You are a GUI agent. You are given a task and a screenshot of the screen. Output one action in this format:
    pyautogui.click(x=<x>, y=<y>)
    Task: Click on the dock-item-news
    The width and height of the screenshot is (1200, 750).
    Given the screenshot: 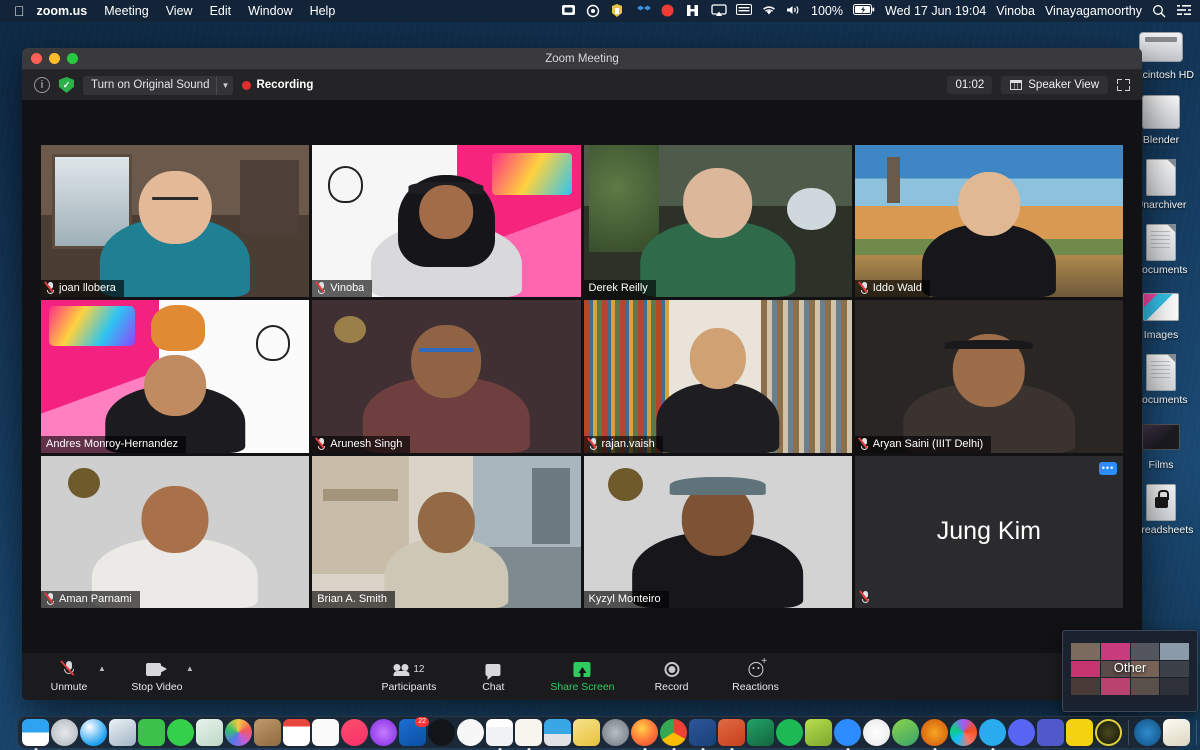 What is the action you would take?
    pyautogui.click(x=471, y=732)
    